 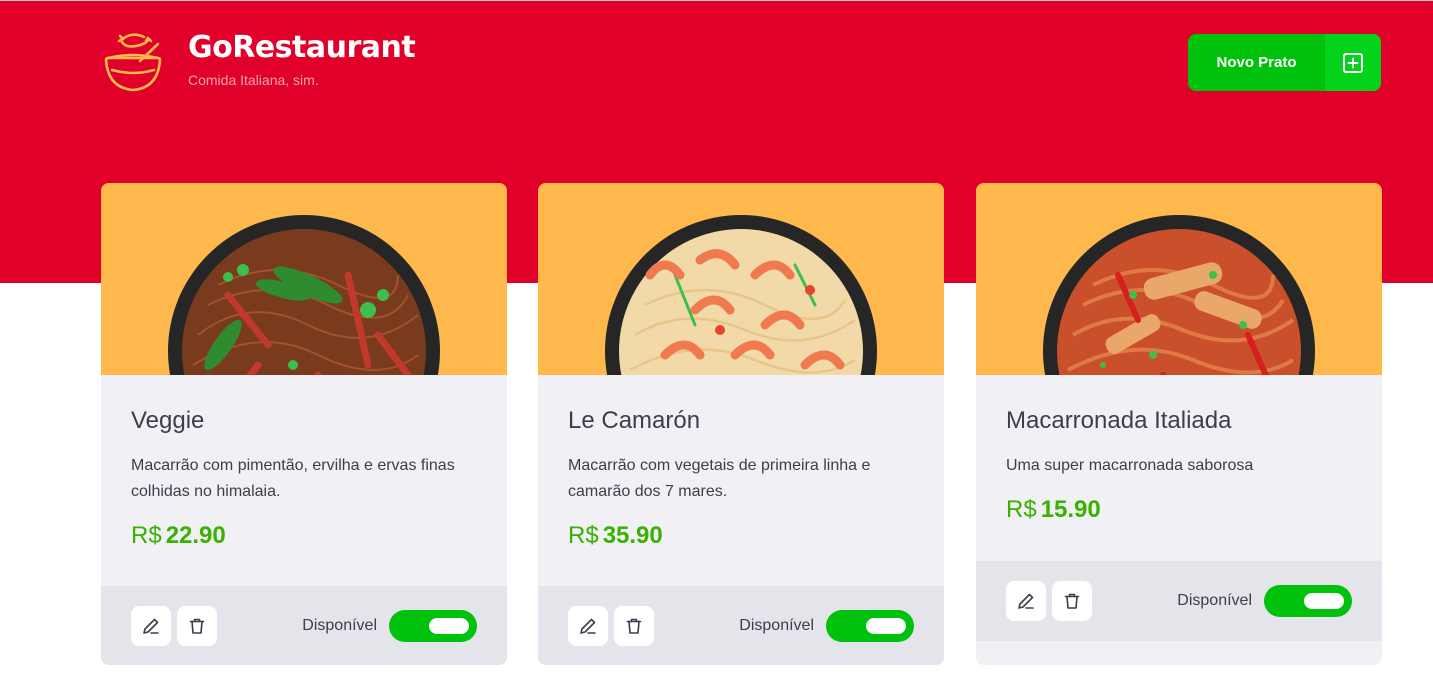 I want to click on dish-photo-le-camaron, so click(x=741, y=295).